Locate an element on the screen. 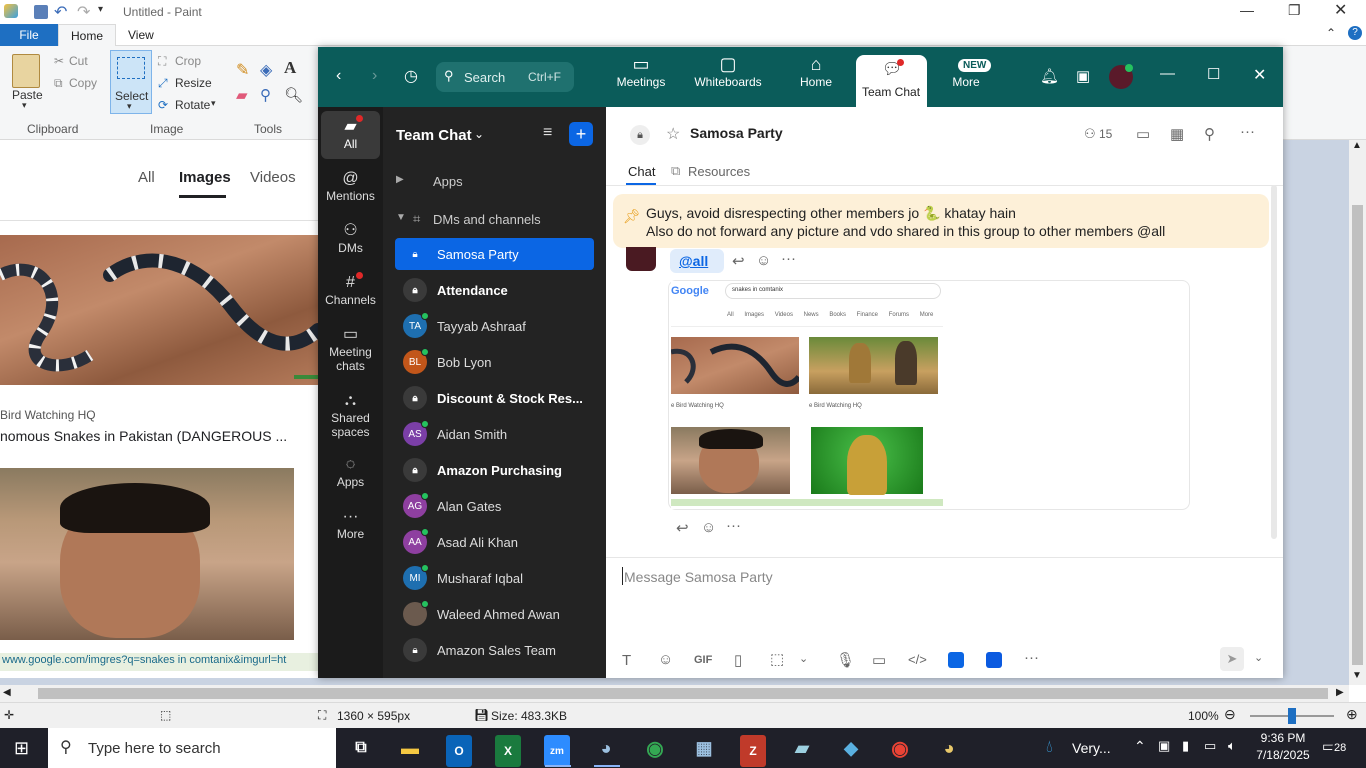 The image size is (1366, 768). rotate-button: Rotate is located at coordinates (192, 105).